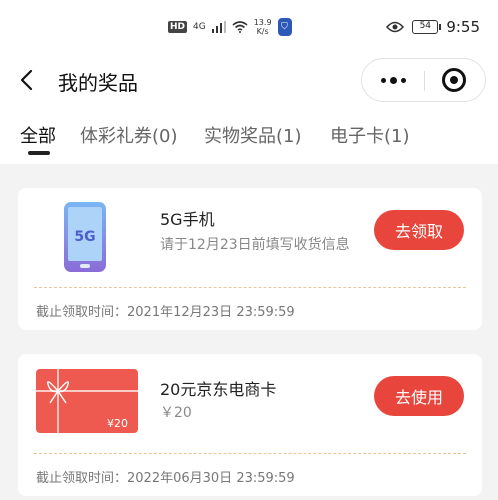  What do you see at coordinates (129, 135) in the screenshot?
I see `tab-lottery-coupon: 体彩礼券(0)` at bounding box center [129, 135].